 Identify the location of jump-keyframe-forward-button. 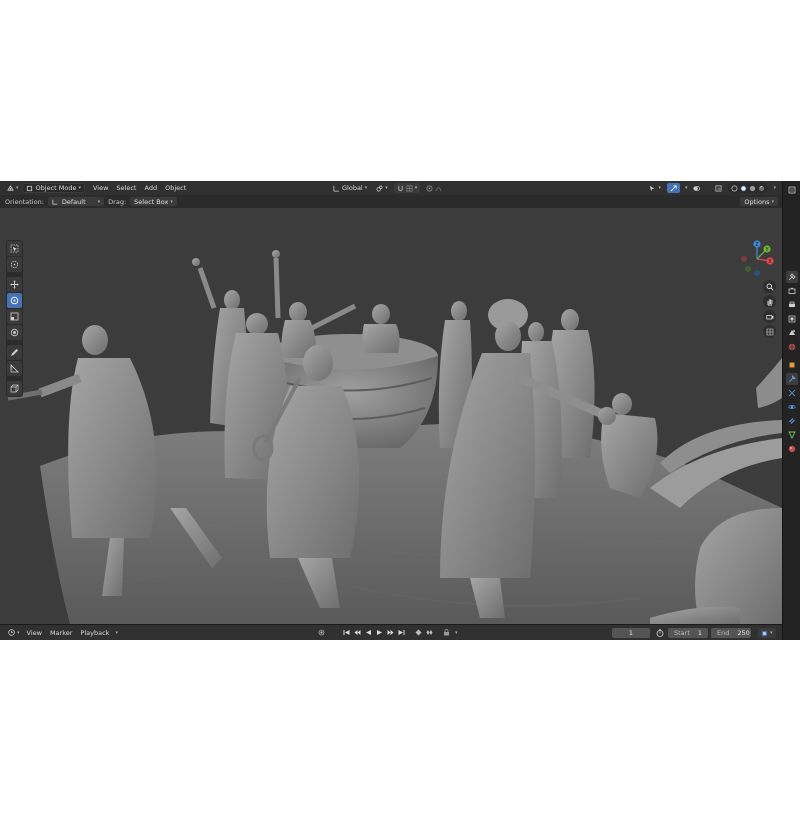
(390, 632).